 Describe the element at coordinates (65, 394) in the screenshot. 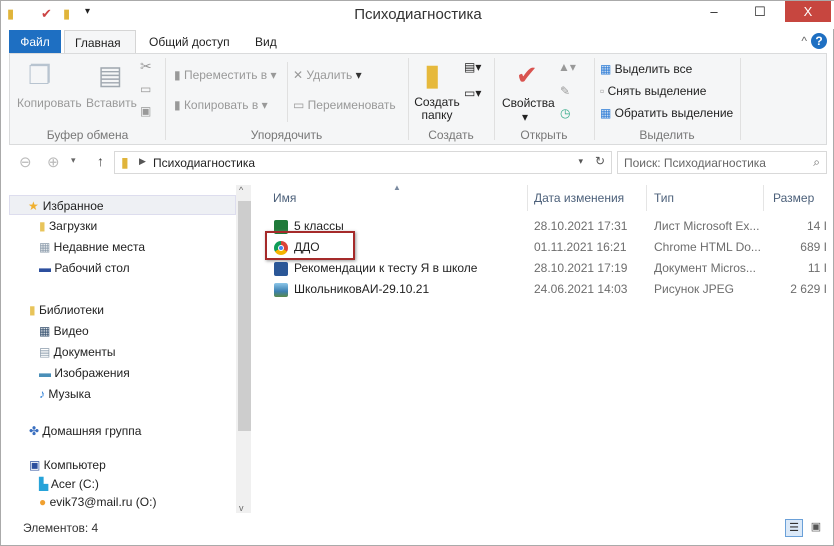

I see `nav-music: ♪ Музыка` at that location.